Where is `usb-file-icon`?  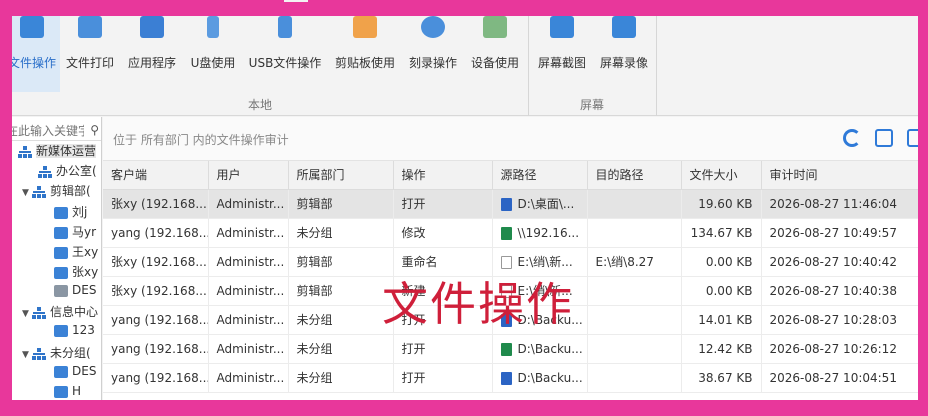 usb-file-icon is located at coordinates (285, 27).